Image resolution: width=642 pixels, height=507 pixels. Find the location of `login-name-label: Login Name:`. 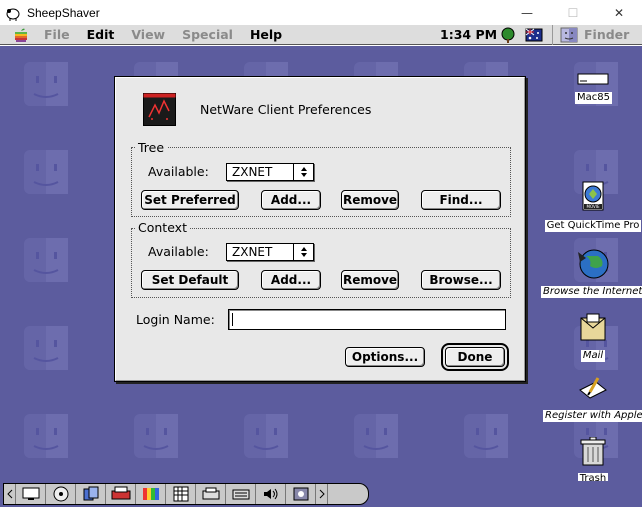

login-name-label: Login Name: is located at coordinates (175, 319).